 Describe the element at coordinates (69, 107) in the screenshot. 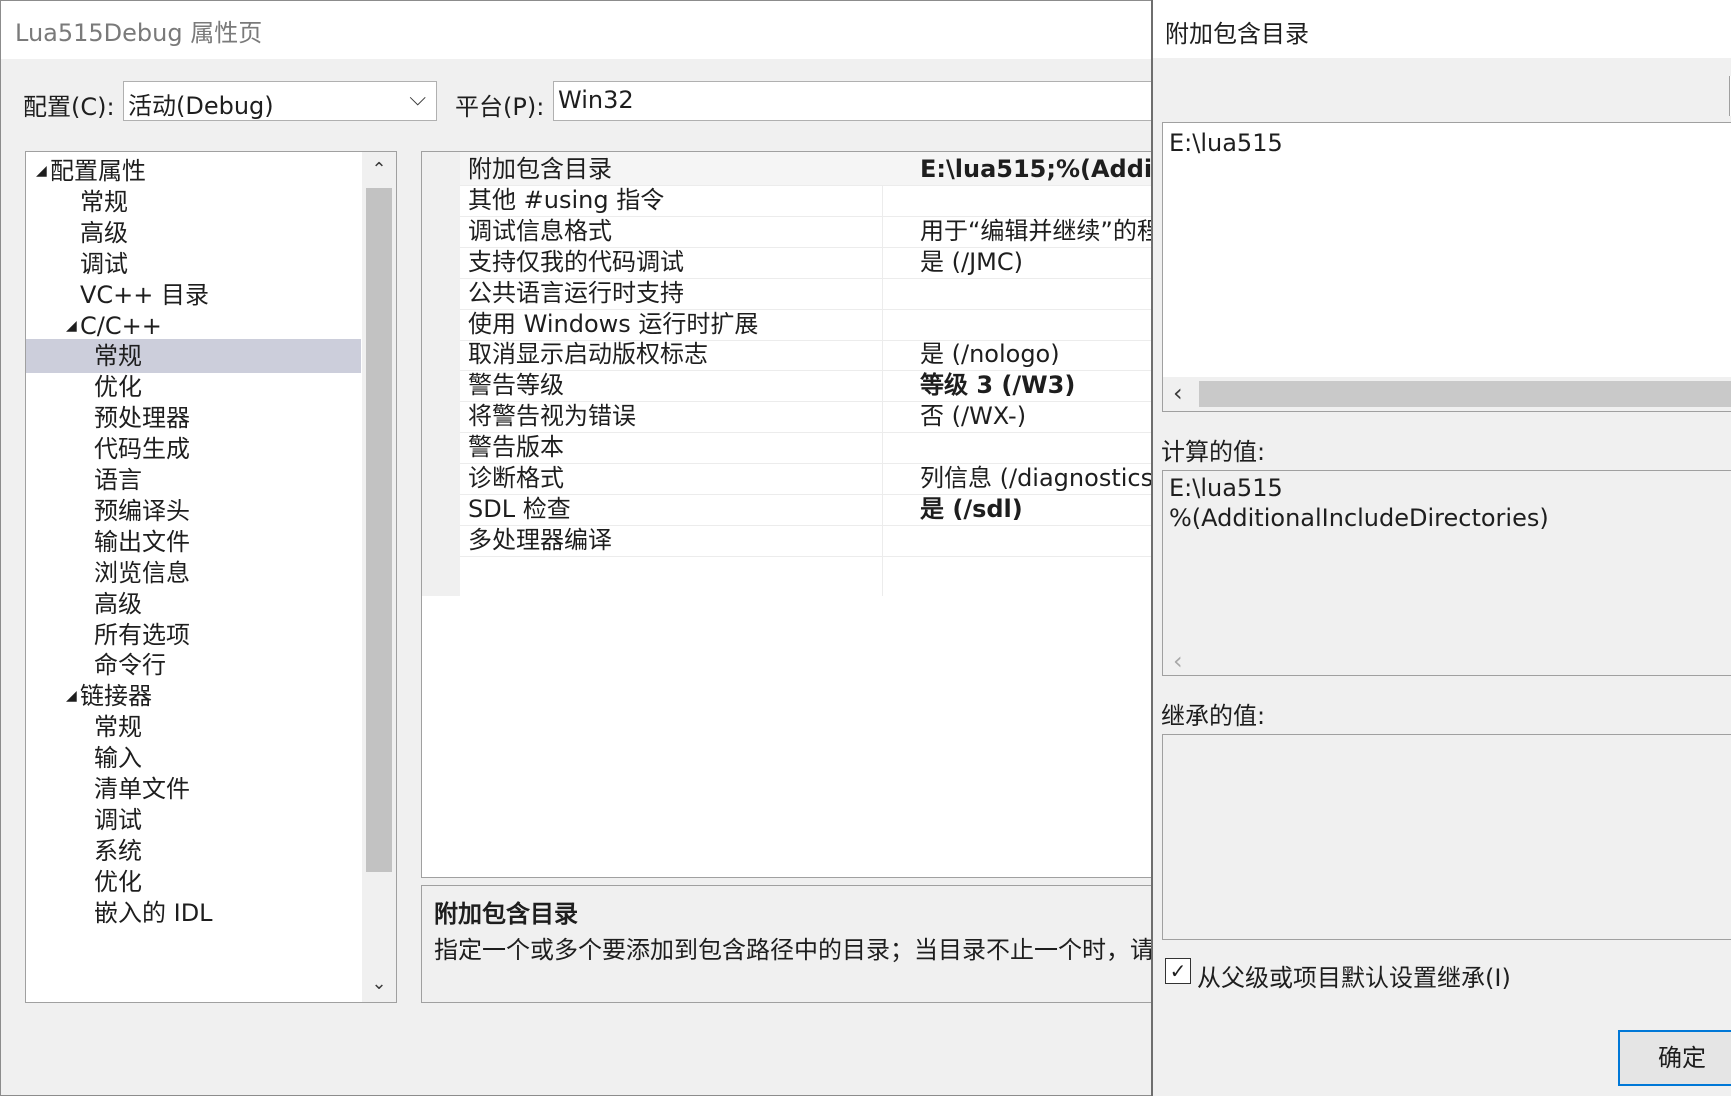

I see `config-label: 配置(C):` at that location.